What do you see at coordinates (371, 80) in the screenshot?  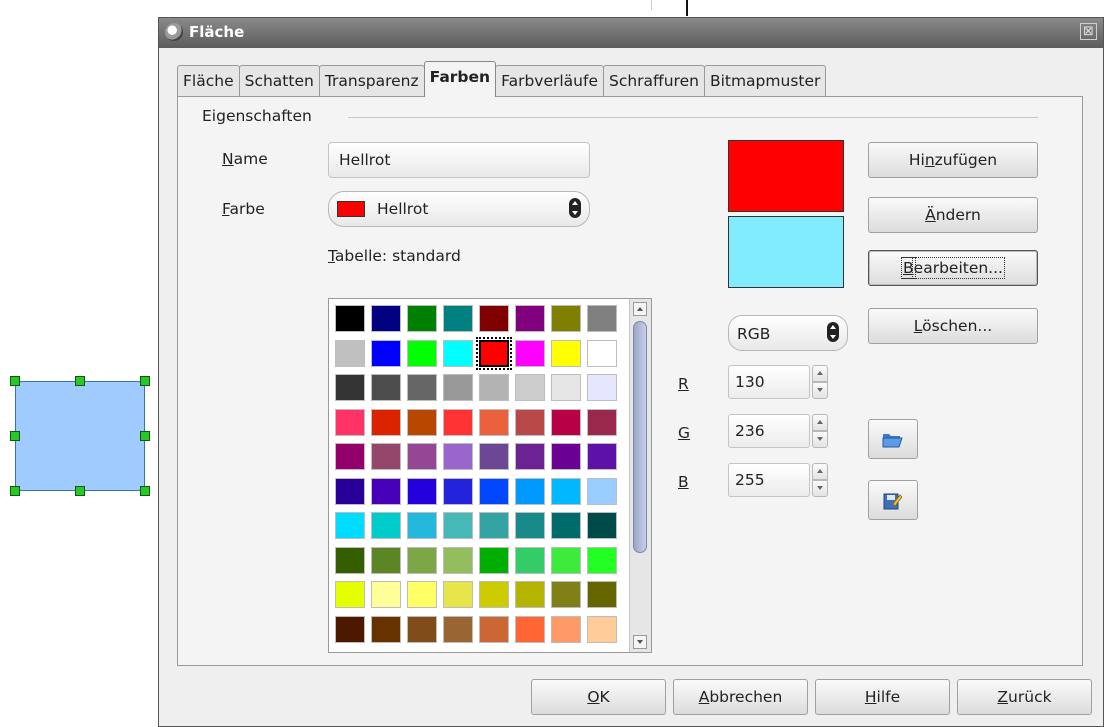 I see `tab-transparency: Transparenz` at bounding box center [371, 80].